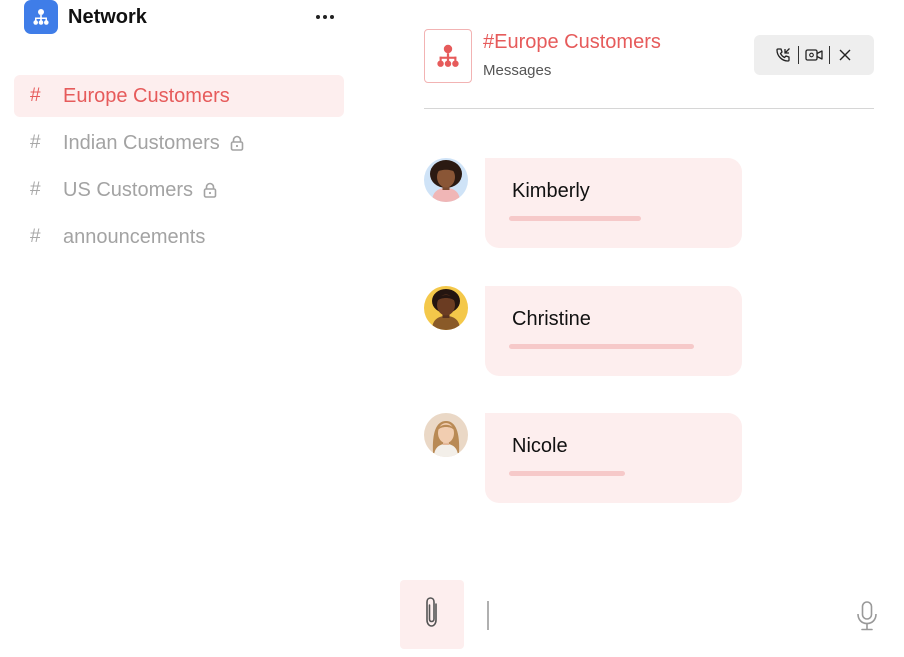  What do you see at coordinates (128, 189) in the screenshot?
I see `channel-label: US Customers` at bounding box center [128, 189].